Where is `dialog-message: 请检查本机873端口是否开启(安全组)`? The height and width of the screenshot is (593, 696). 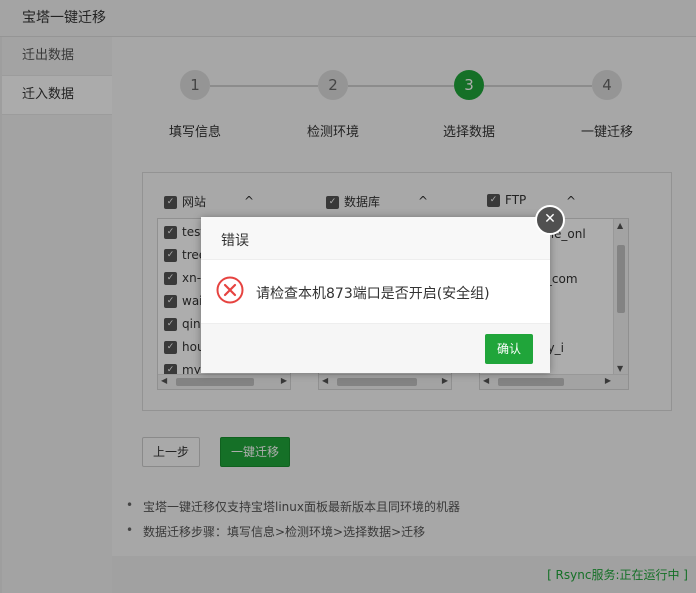
dialog-message: 请检查本机873端口是否开启(安全组) is located at coordinates (373, 294).